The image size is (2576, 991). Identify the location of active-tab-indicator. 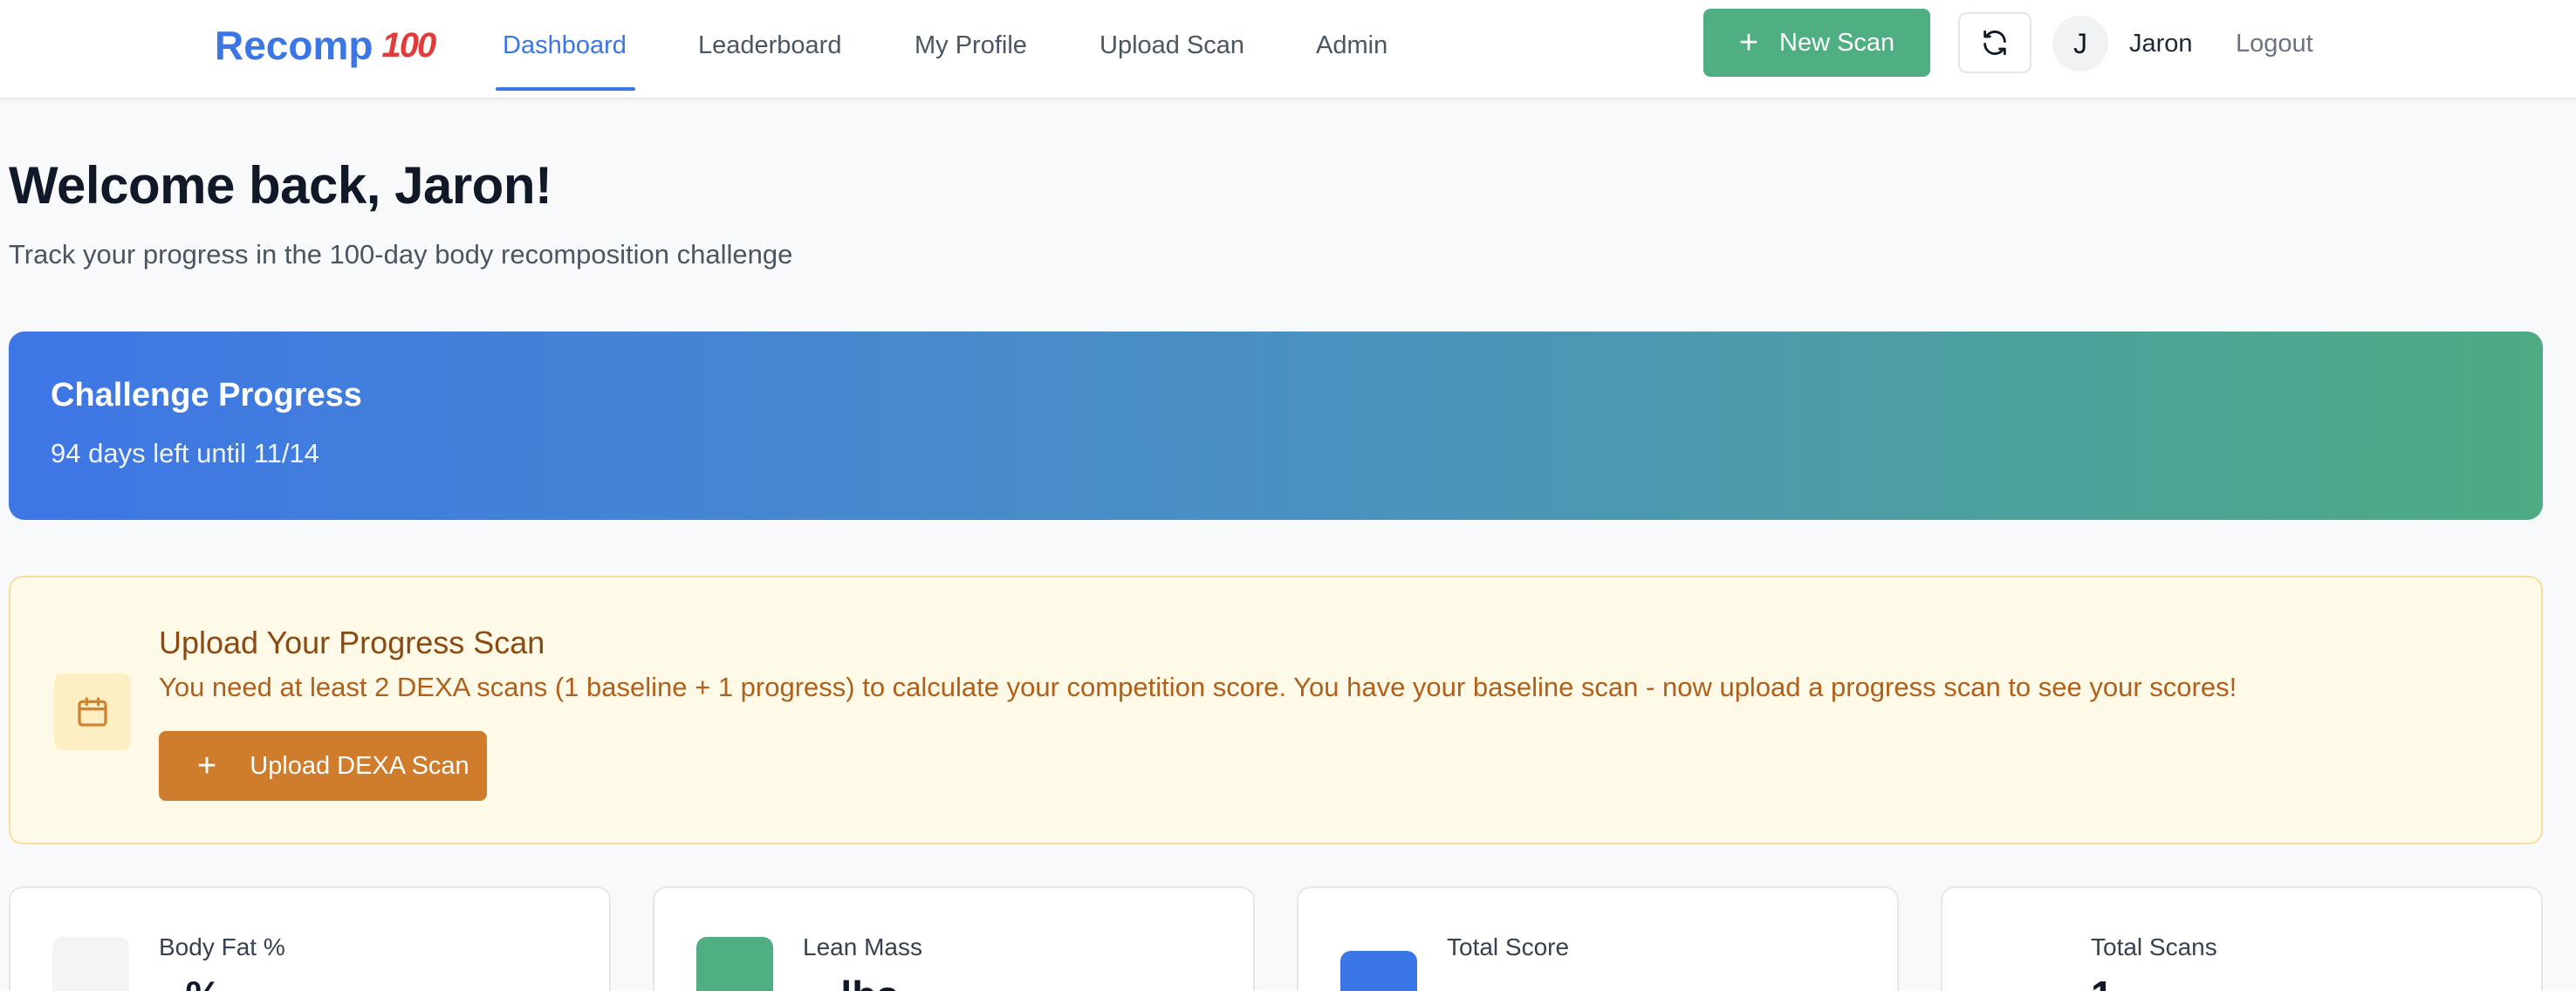
(565, 89).